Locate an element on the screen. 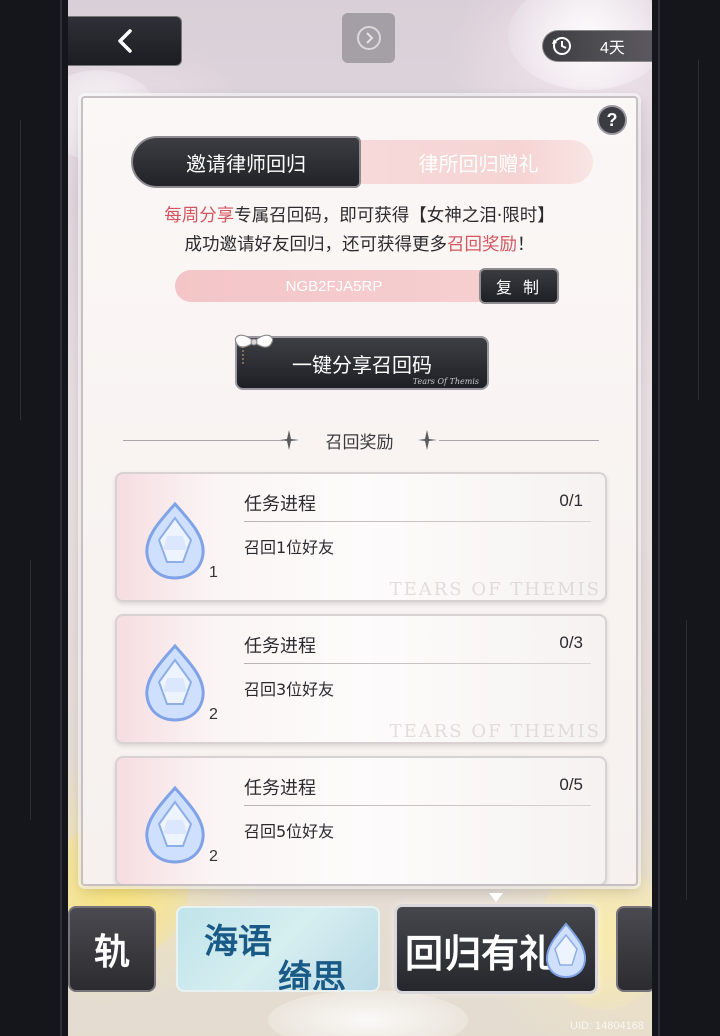  remaining-time-badge: 4天 is located at coordinates (597, 46).